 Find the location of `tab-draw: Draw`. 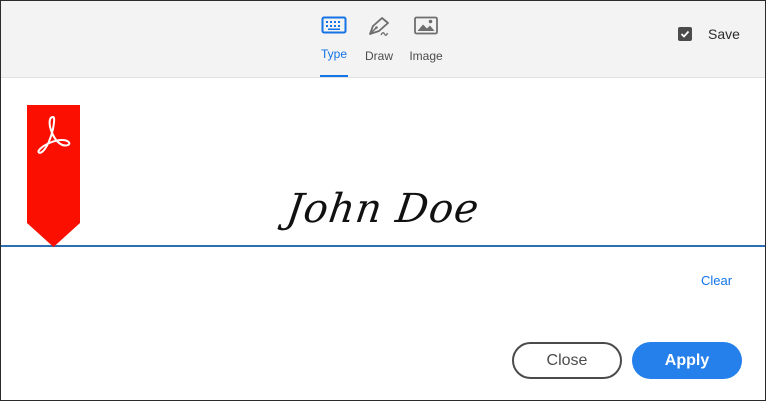

tab-draw: Draw is located at coordinates (379, 46).